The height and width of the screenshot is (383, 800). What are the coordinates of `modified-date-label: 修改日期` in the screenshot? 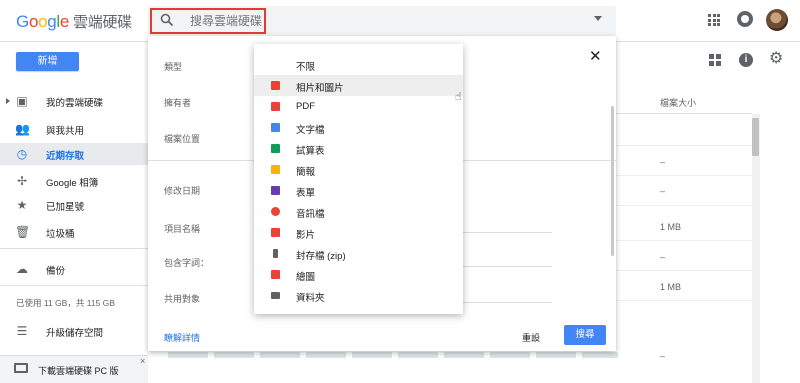 It's located at (182, 191).